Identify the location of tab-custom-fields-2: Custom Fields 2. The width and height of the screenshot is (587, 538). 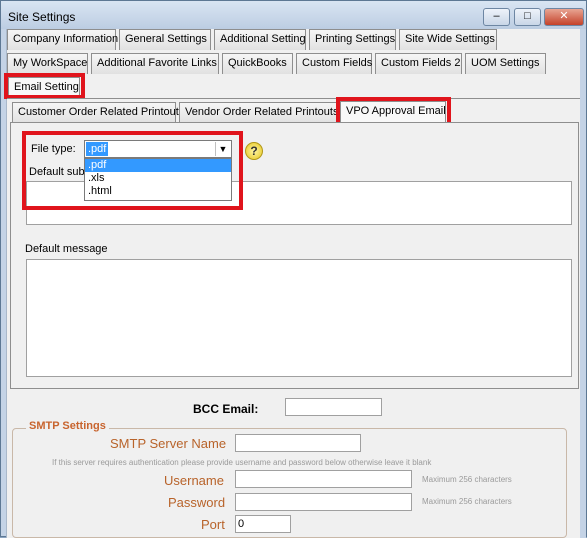
(418, 63).